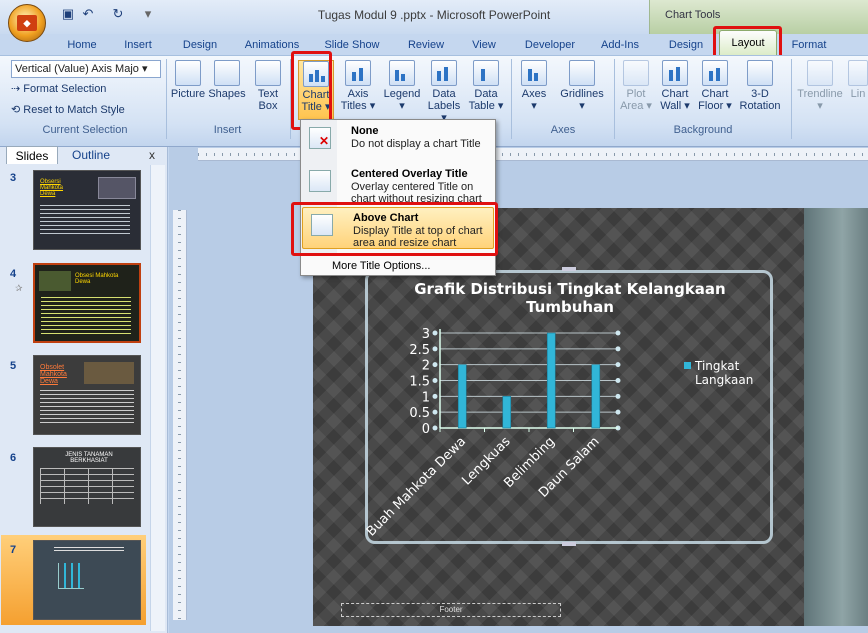 The image size is (868, 633). What do you see at coordinates (200, 45) in the screenshot?
I see `tab-design: Design` at bounding box center [200, 45].